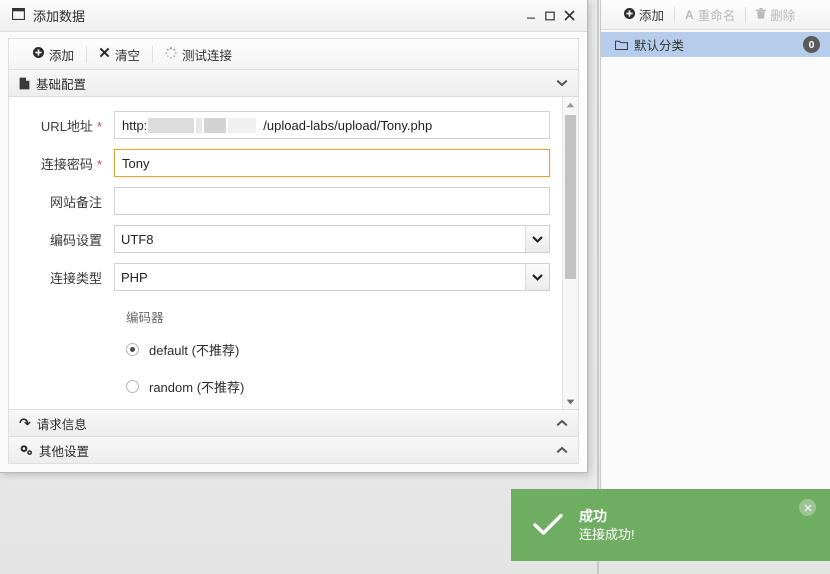 The height and width of the screenshot is (574, 830). I want to click on encoder-group: 编码器 default (不推荐) random (不推荐) base64, so click(284, 358).